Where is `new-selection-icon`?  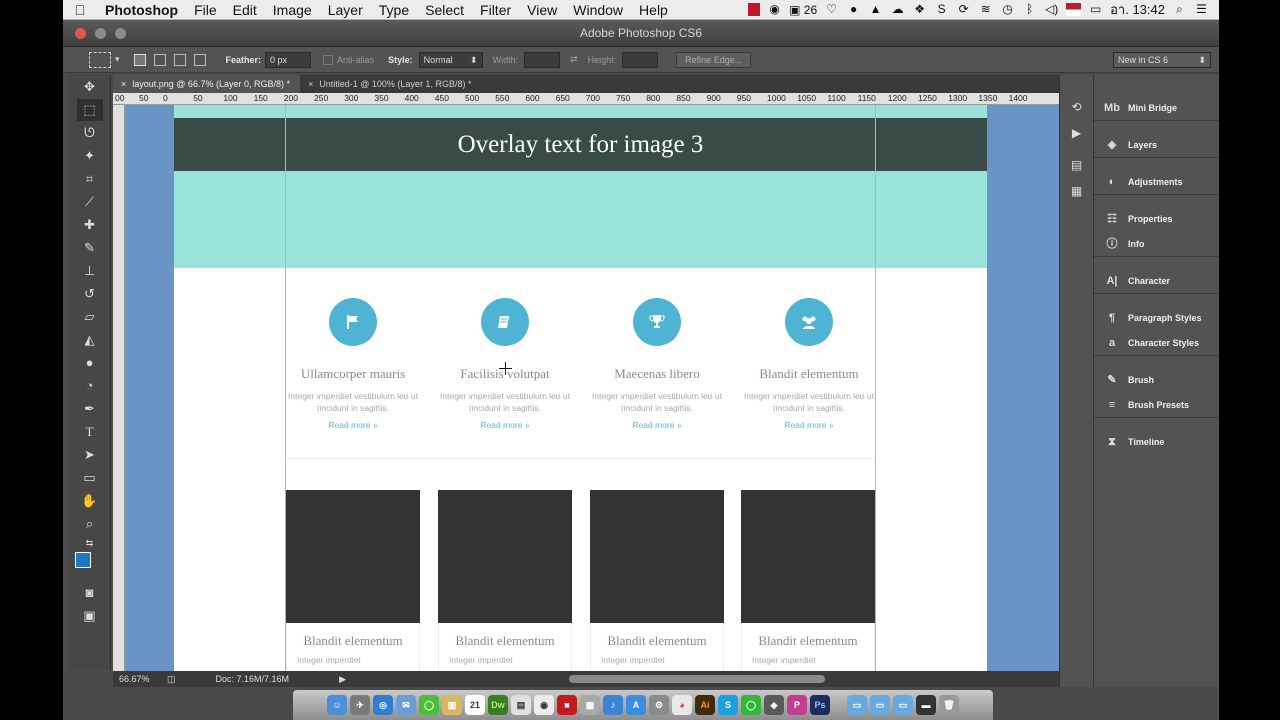 new-selection-icon is located at coordinates (139, 59).